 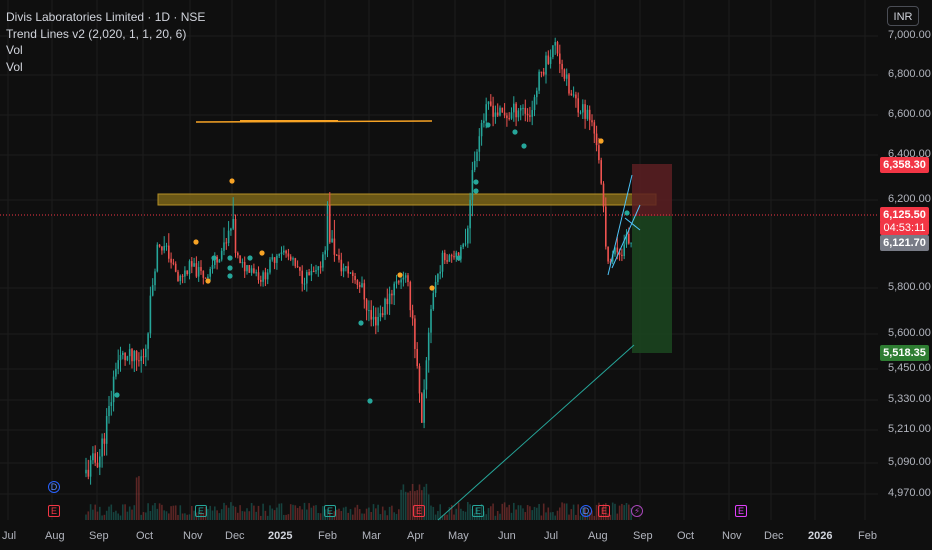 I want to click on profit-target-zone, so click(x=652, y=284).